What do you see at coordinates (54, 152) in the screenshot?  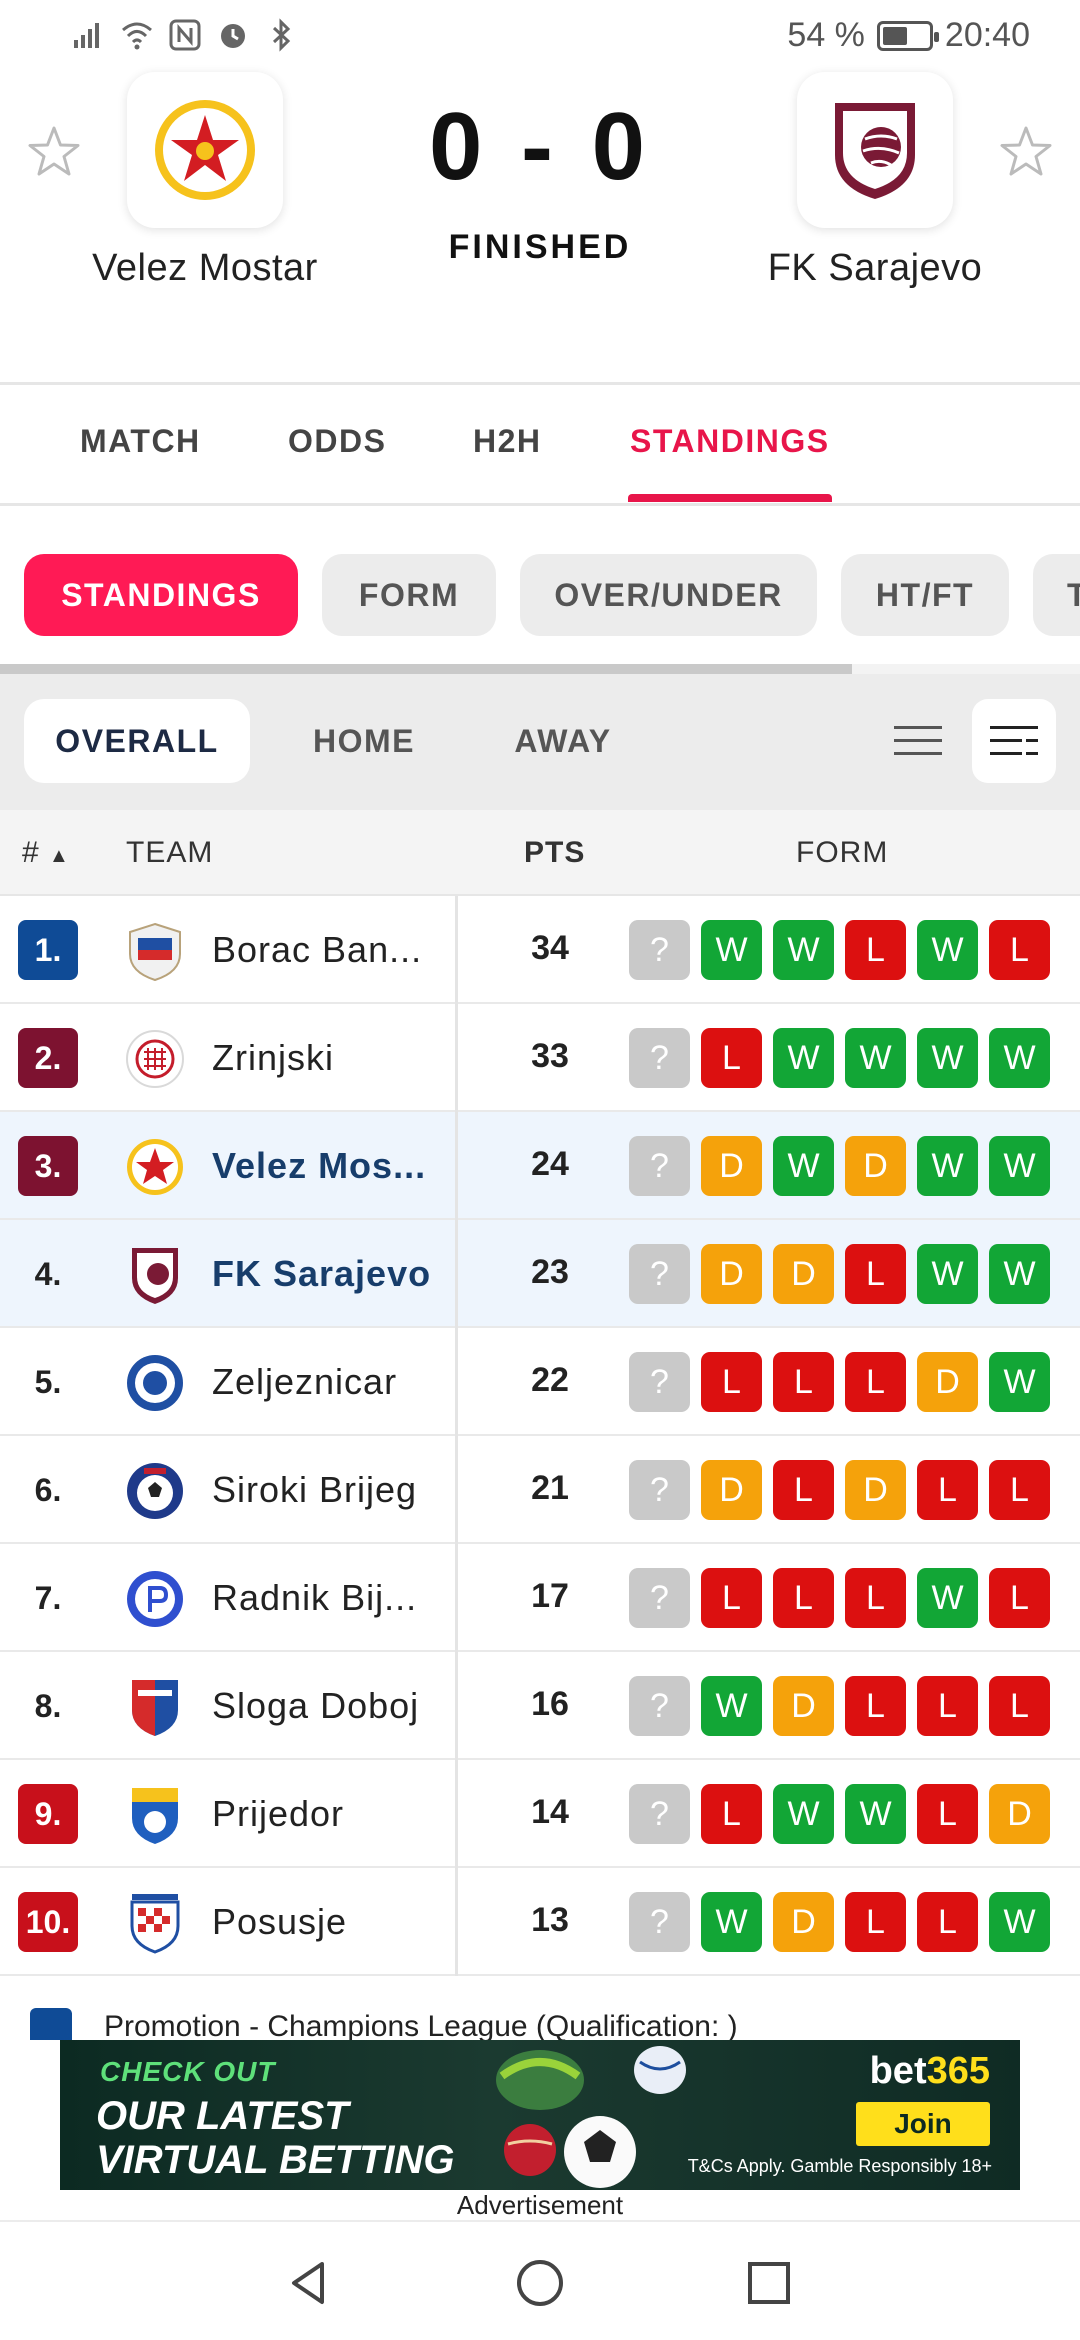 I see `favorite-home-star-icon` at bounding box center [54, 152].